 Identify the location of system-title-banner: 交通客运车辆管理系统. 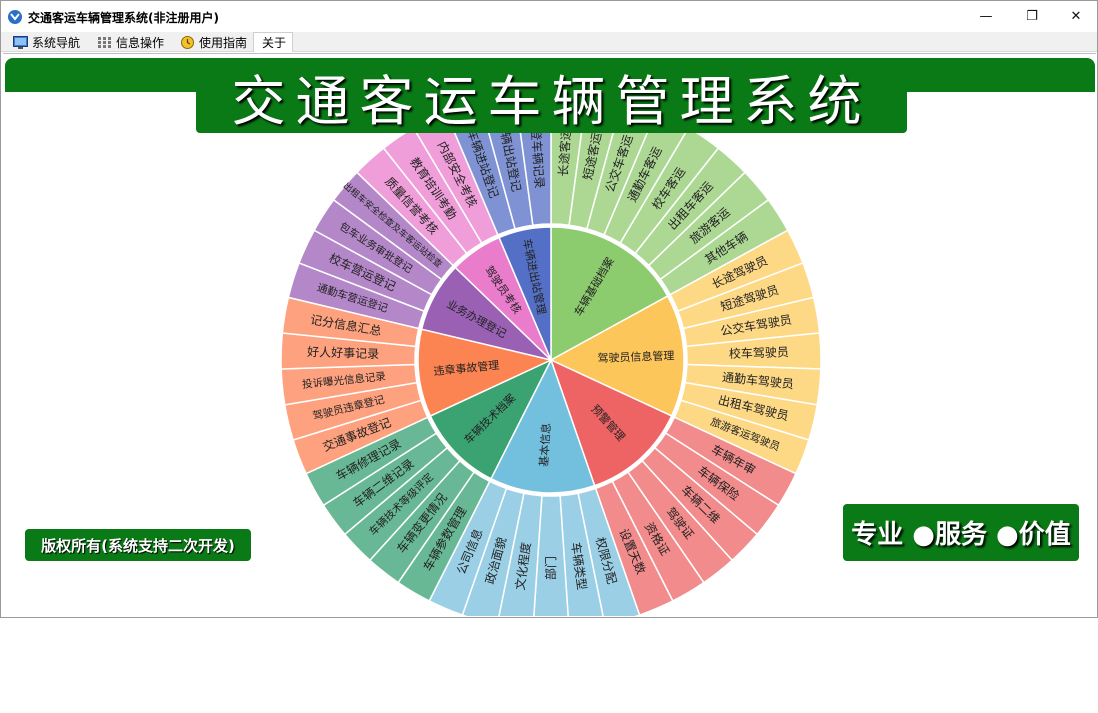
(551, 96).